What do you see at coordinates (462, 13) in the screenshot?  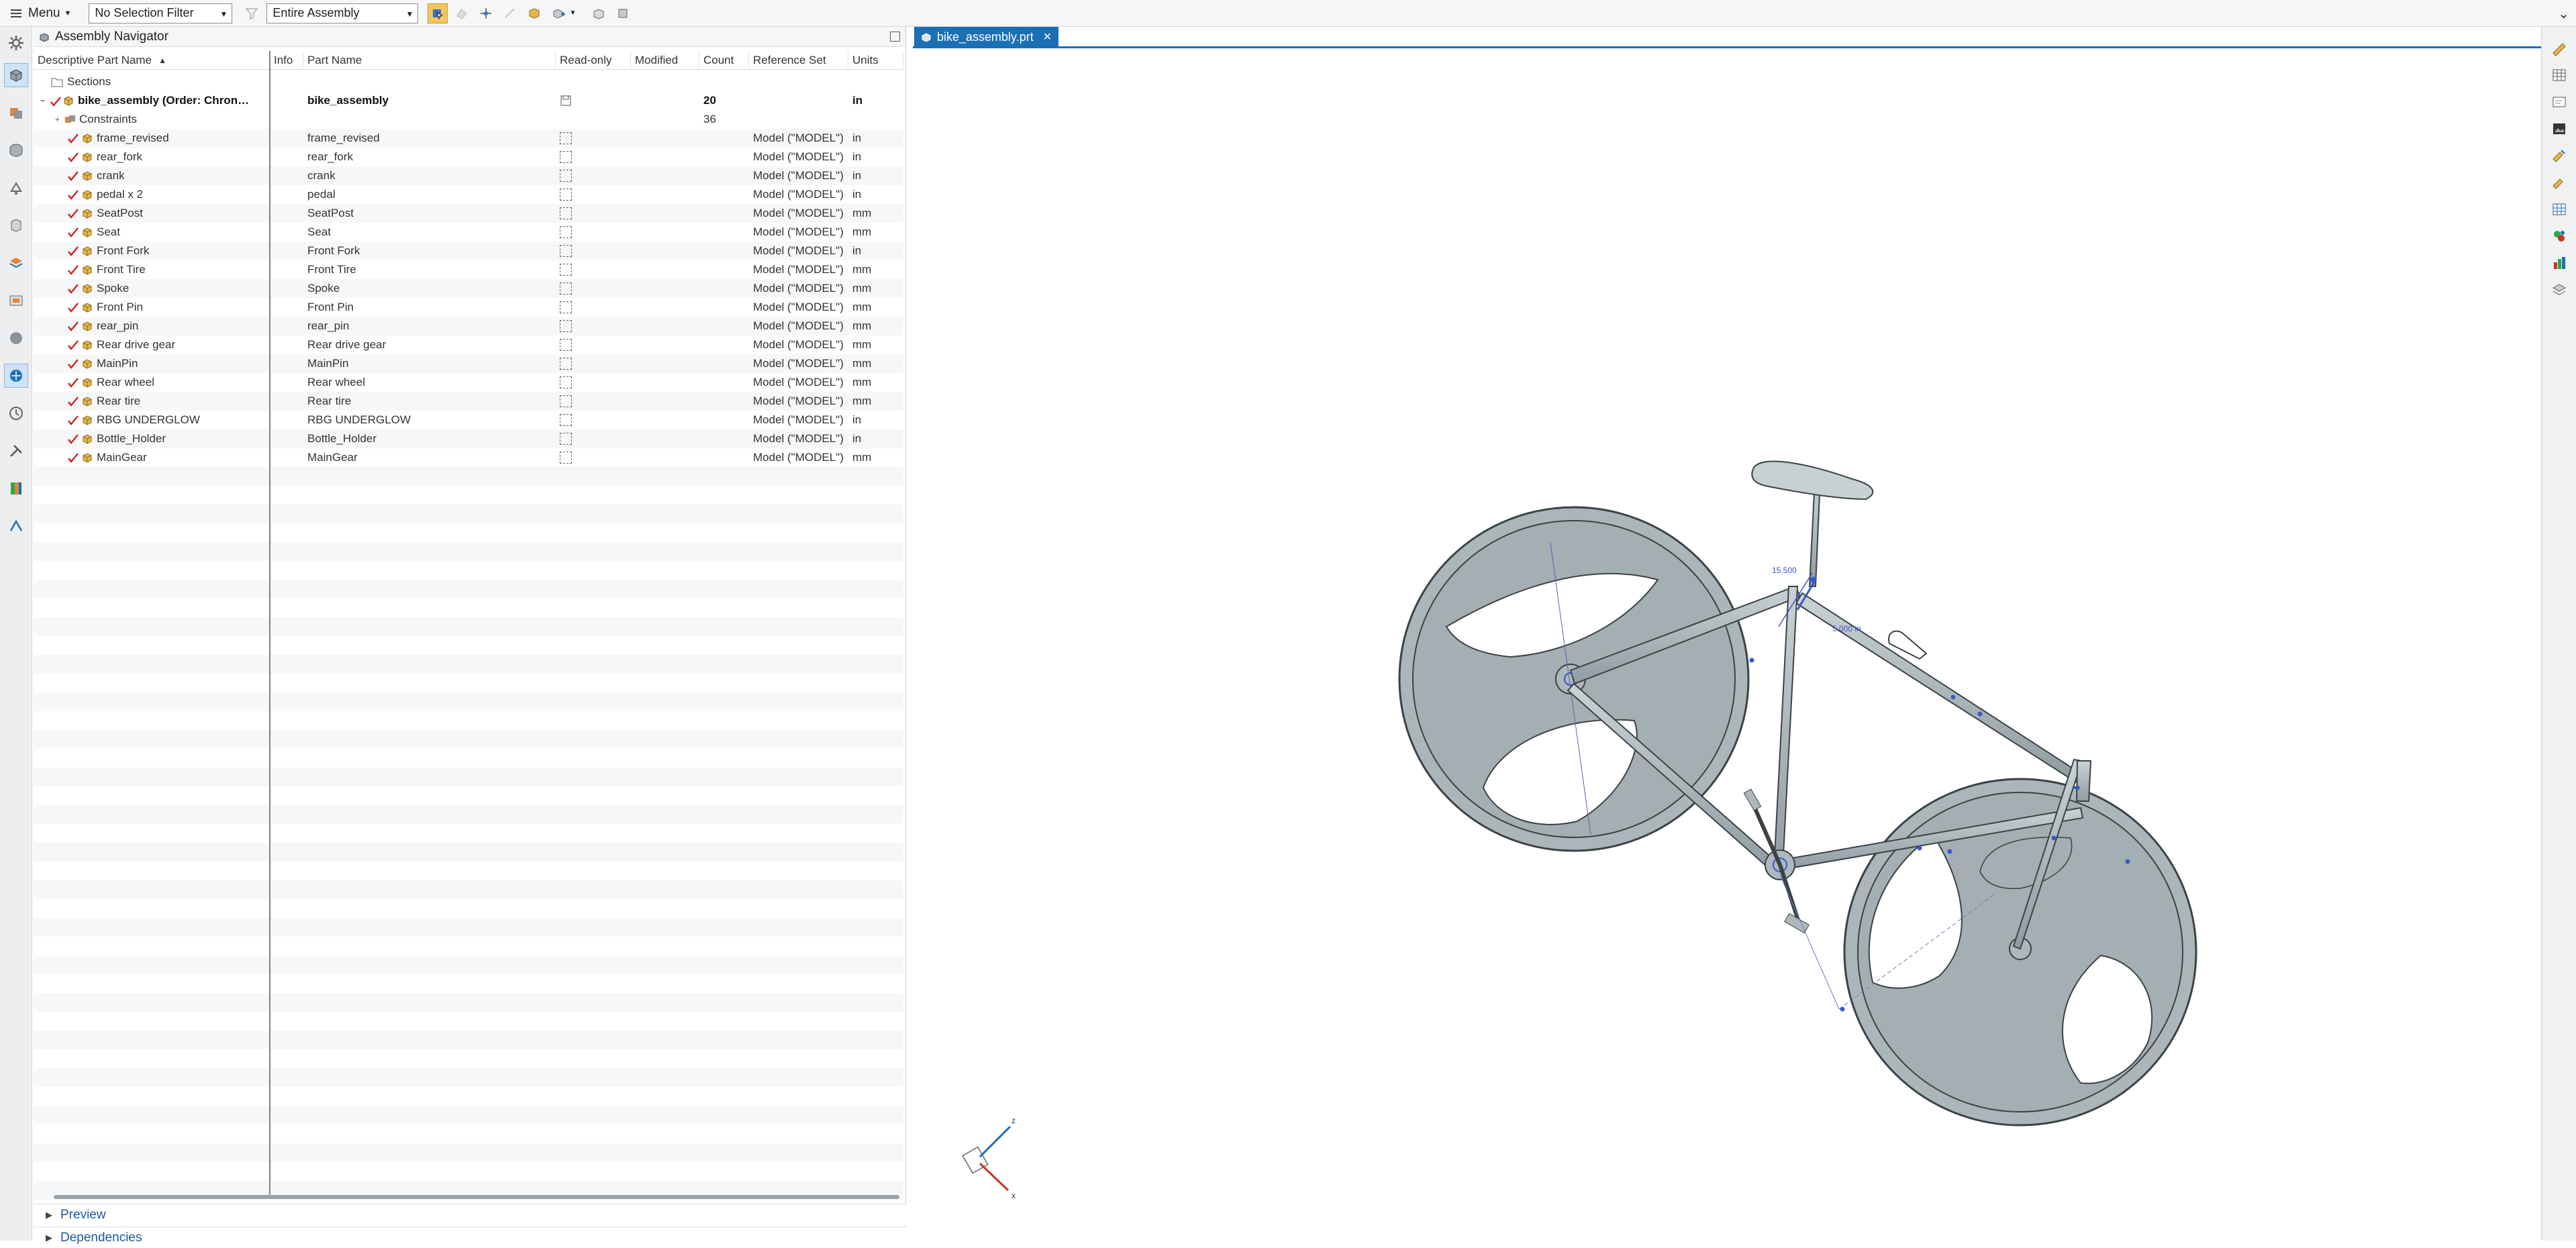 I see `select-faces-icon` at bounding box center [462, 13].